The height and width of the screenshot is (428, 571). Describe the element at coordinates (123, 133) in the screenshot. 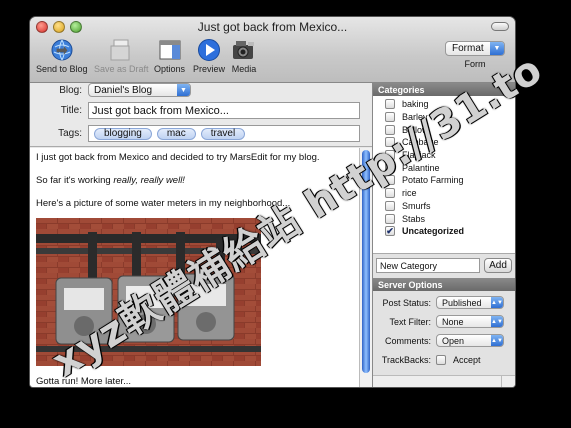

I see `tag-token: blogging` at that location.